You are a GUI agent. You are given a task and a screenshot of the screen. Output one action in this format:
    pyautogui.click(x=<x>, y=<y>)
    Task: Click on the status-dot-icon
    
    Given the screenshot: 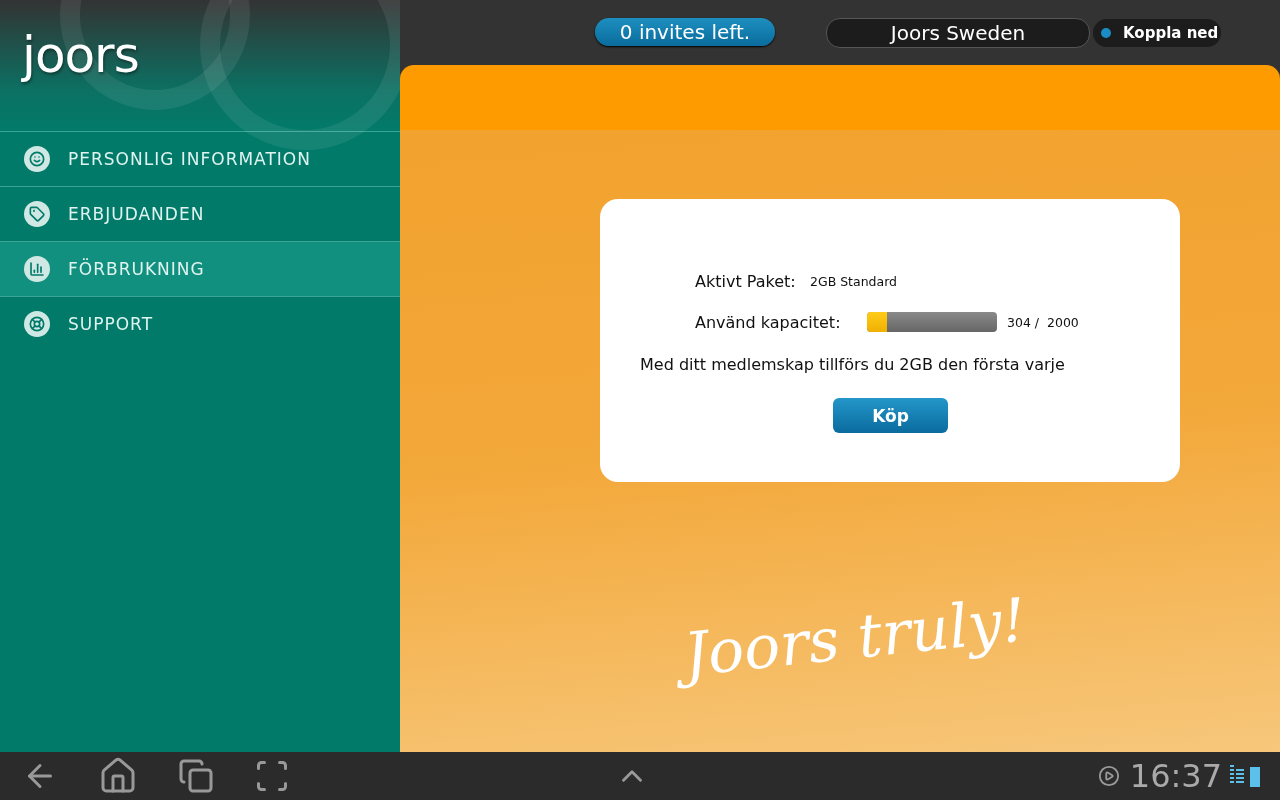 What is the action you would take?
    pyautogui.click(x=1106, y=32)
    